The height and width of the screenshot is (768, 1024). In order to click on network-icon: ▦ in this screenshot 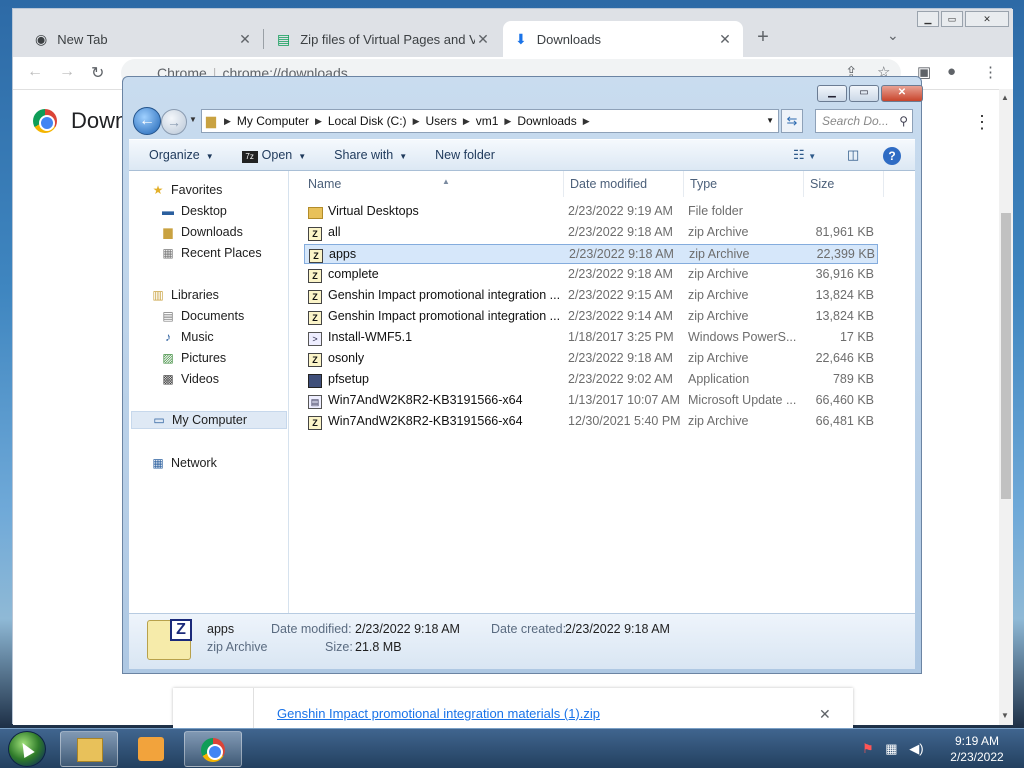, I will do `click(891, 748)`.